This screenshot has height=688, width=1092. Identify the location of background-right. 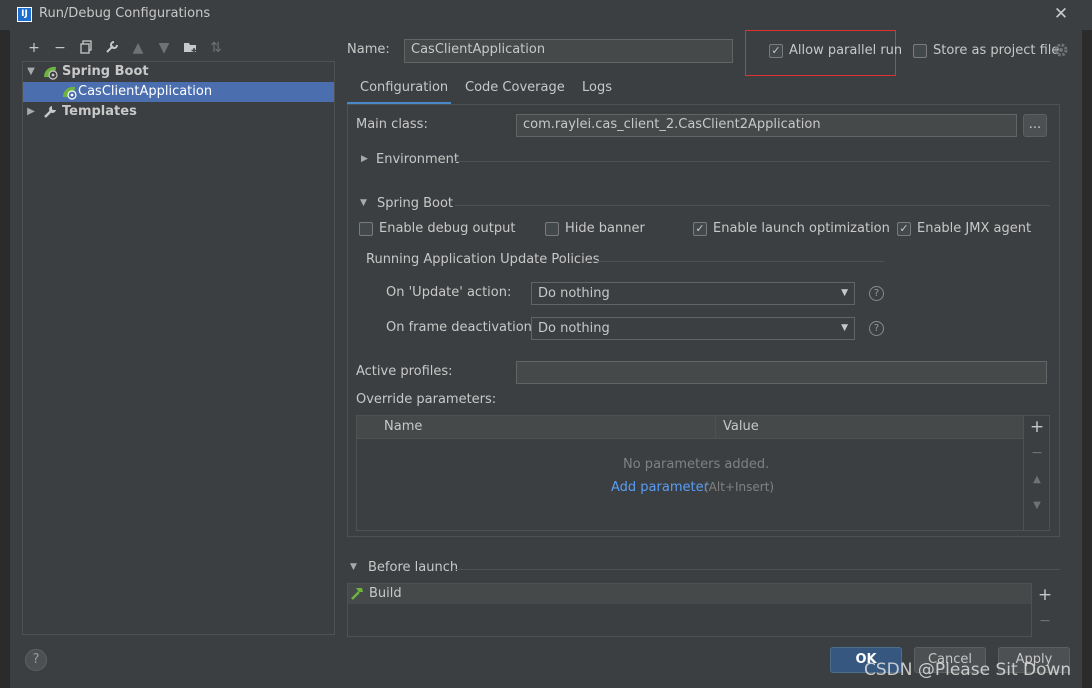
(1087, 359).